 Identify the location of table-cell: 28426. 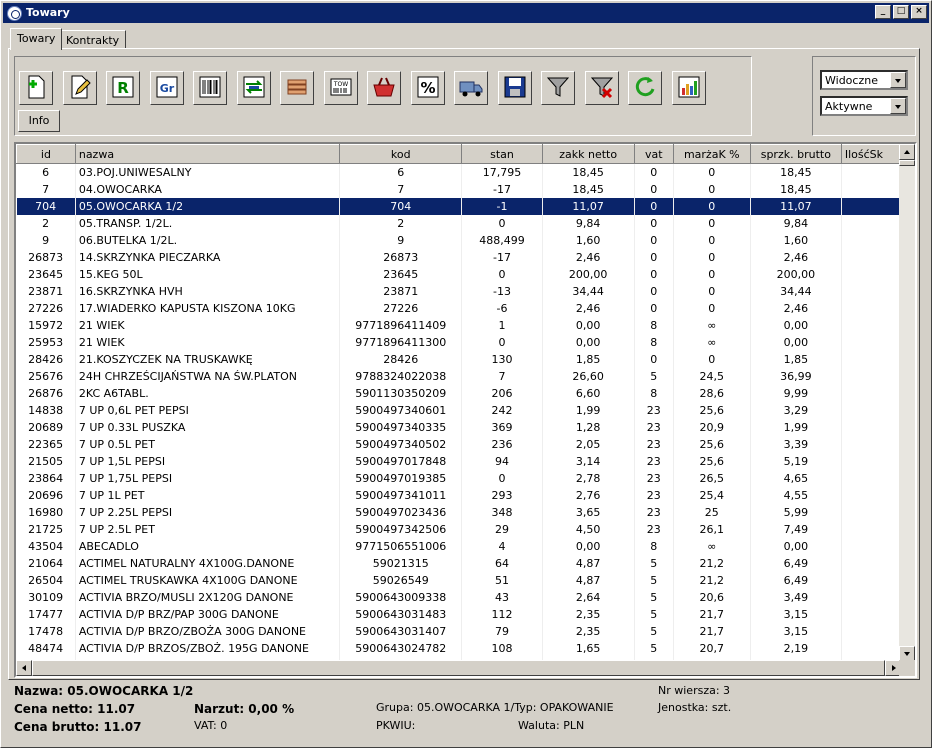
(46, 359).